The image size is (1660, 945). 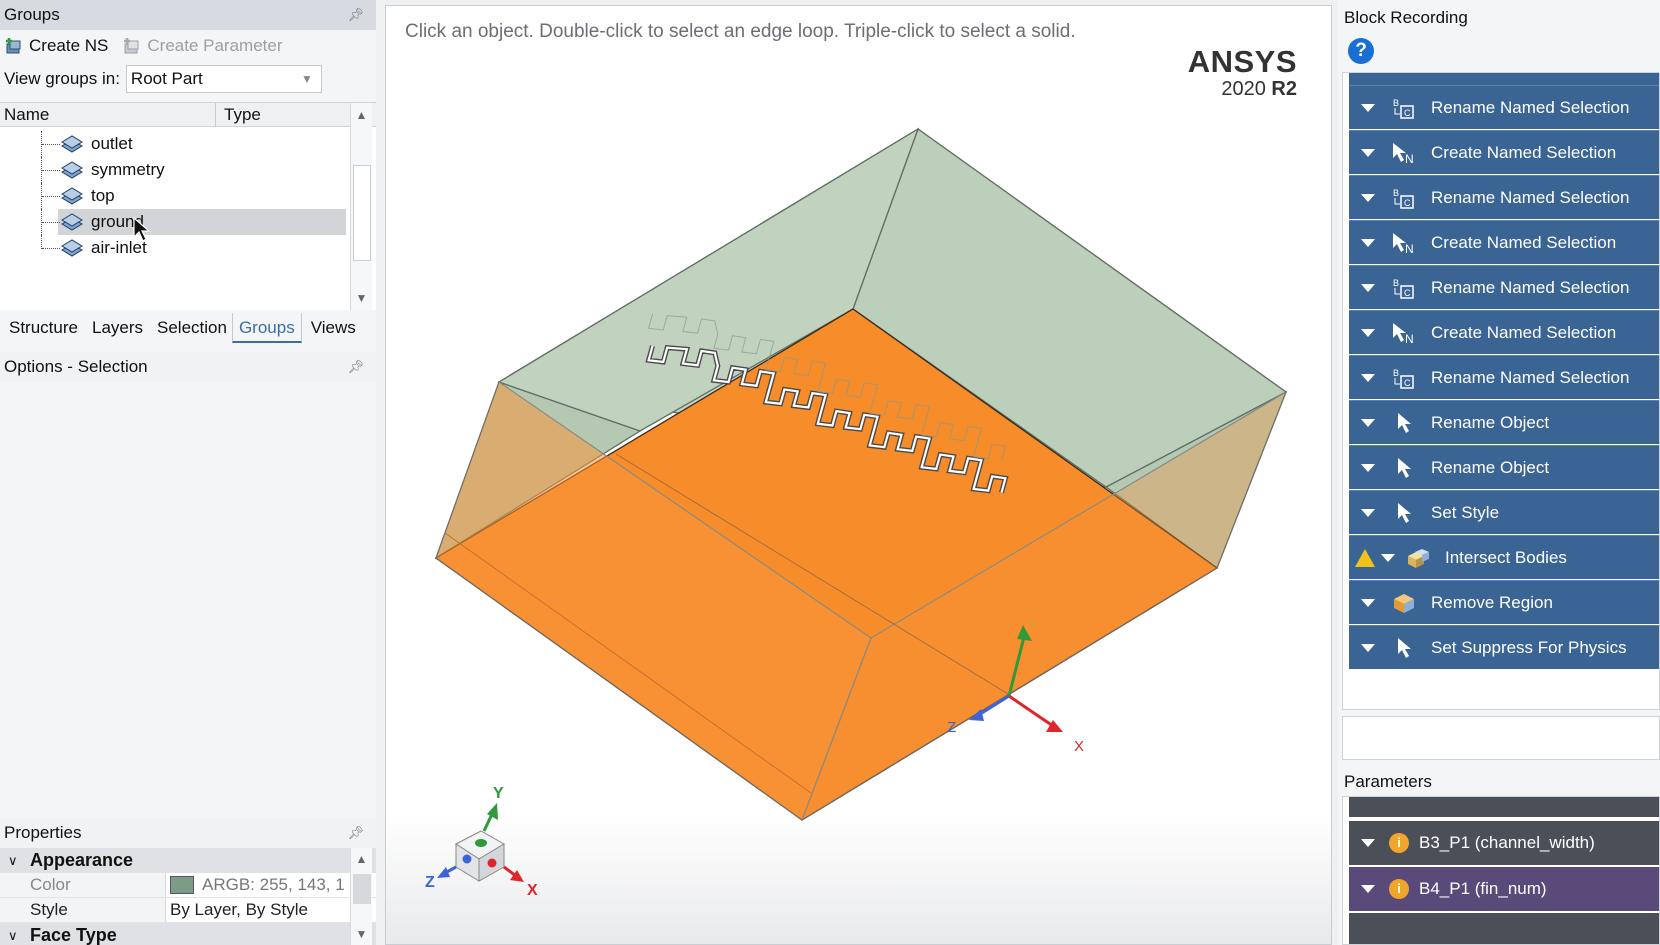 What do you see at coordinates (173, 196) in the screenshot?
I see `tree-item-top: top` at bounding box center [173, 196].